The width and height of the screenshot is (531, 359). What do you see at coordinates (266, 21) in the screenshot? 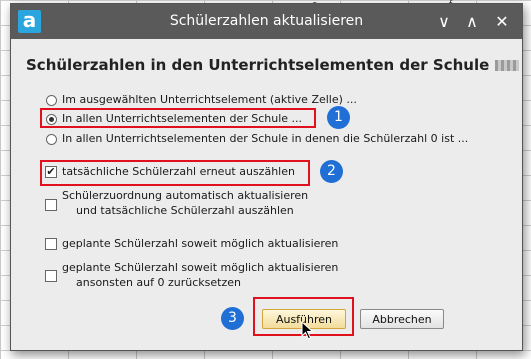
I see `title-bar: a Schülerzahlen aktualisieren ∨ ∧ ✕` at bounding box center [266, 21].